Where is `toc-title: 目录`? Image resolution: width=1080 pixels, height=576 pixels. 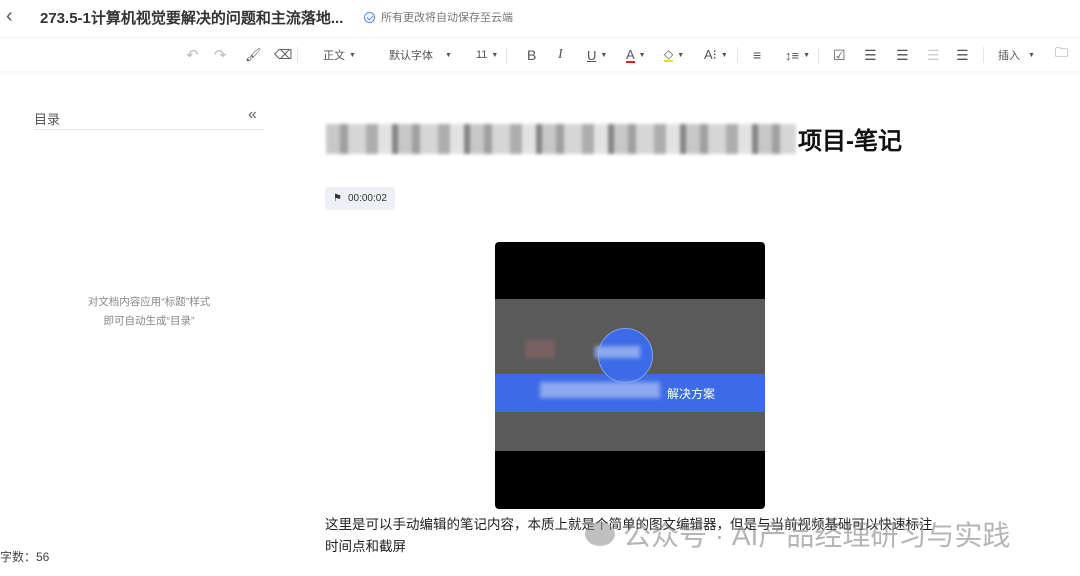
toc-title: 目录 is located at coordinates (47, 119).